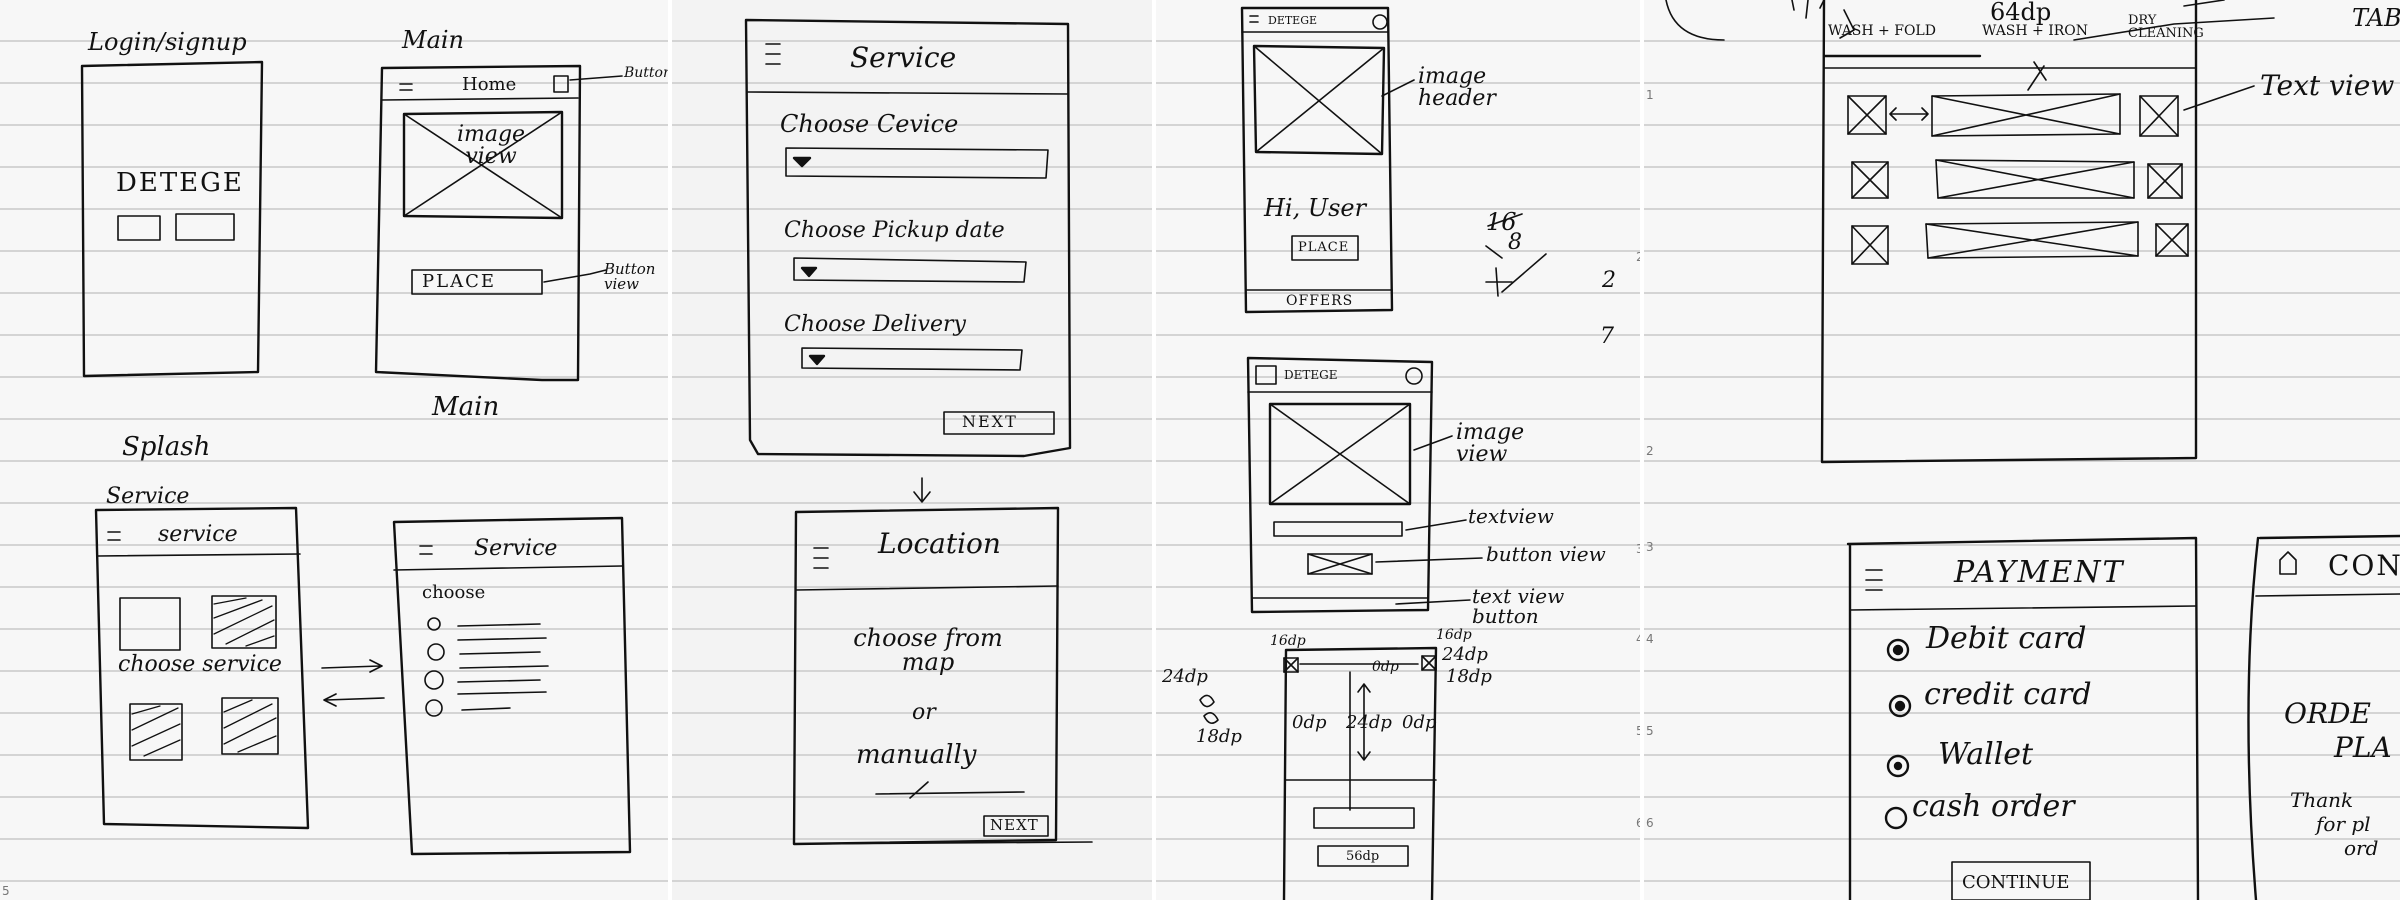 The width and height of the screenshot is (2400, 900). Describe the element at coordinates (466, 407) in the screenshot. I see `main-label-2: Main` at that location.